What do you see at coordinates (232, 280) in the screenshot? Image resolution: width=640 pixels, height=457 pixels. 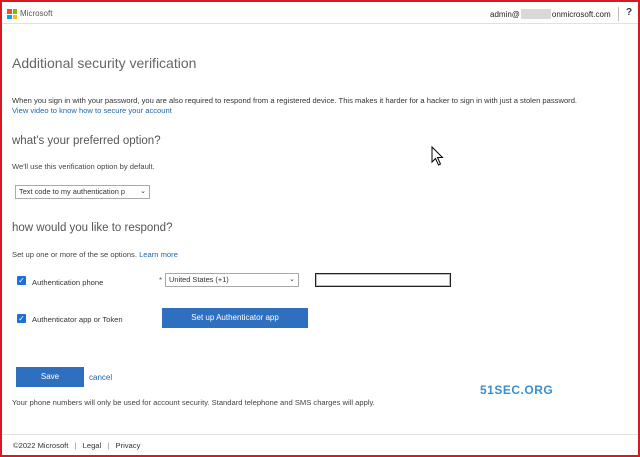 I see `country-select: United States (+1) ⌄` at bounding box center [232, 280].